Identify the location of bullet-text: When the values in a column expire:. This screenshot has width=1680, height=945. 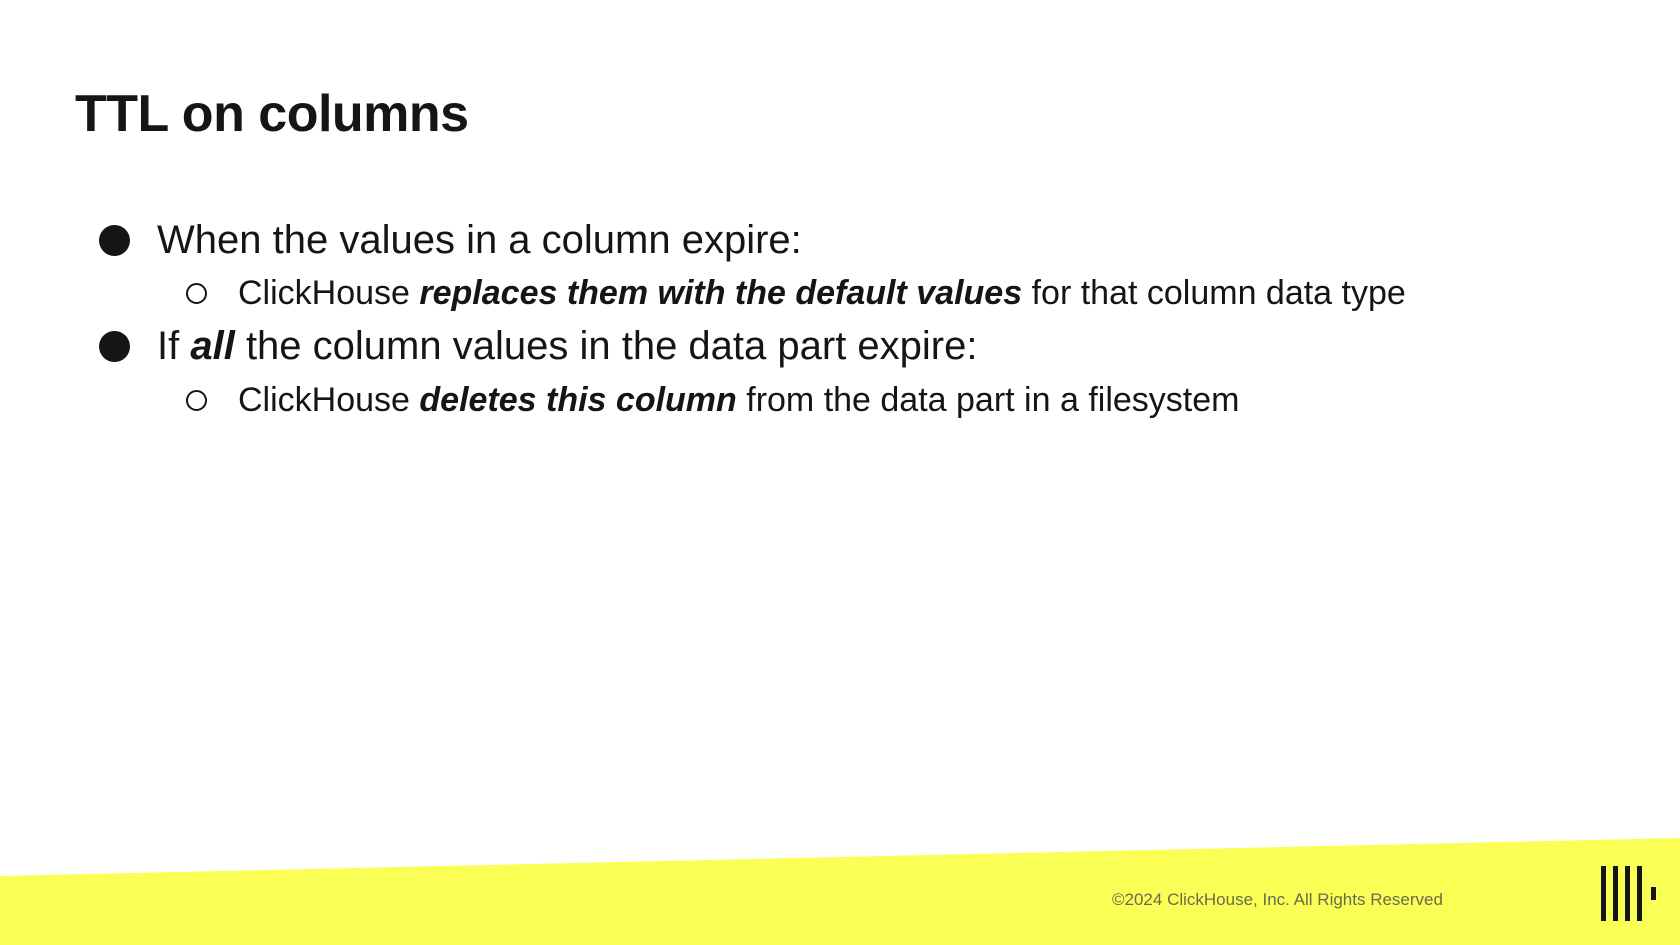
(479, 240).